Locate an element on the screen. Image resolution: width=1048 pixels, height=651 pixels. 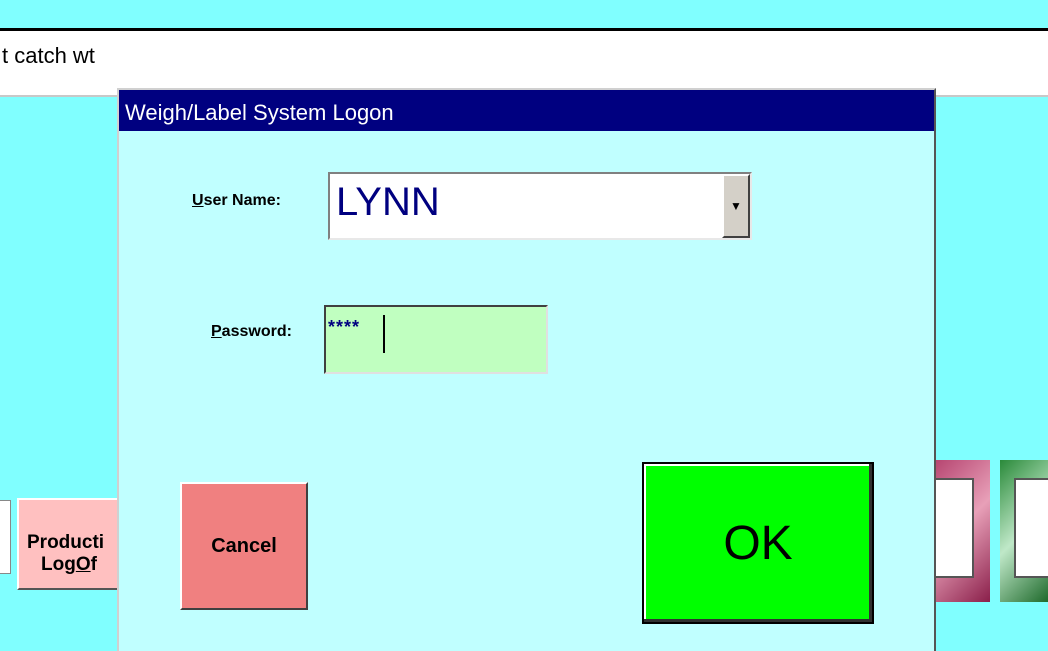
ok-button: OK is located at coordinates (758, 543).